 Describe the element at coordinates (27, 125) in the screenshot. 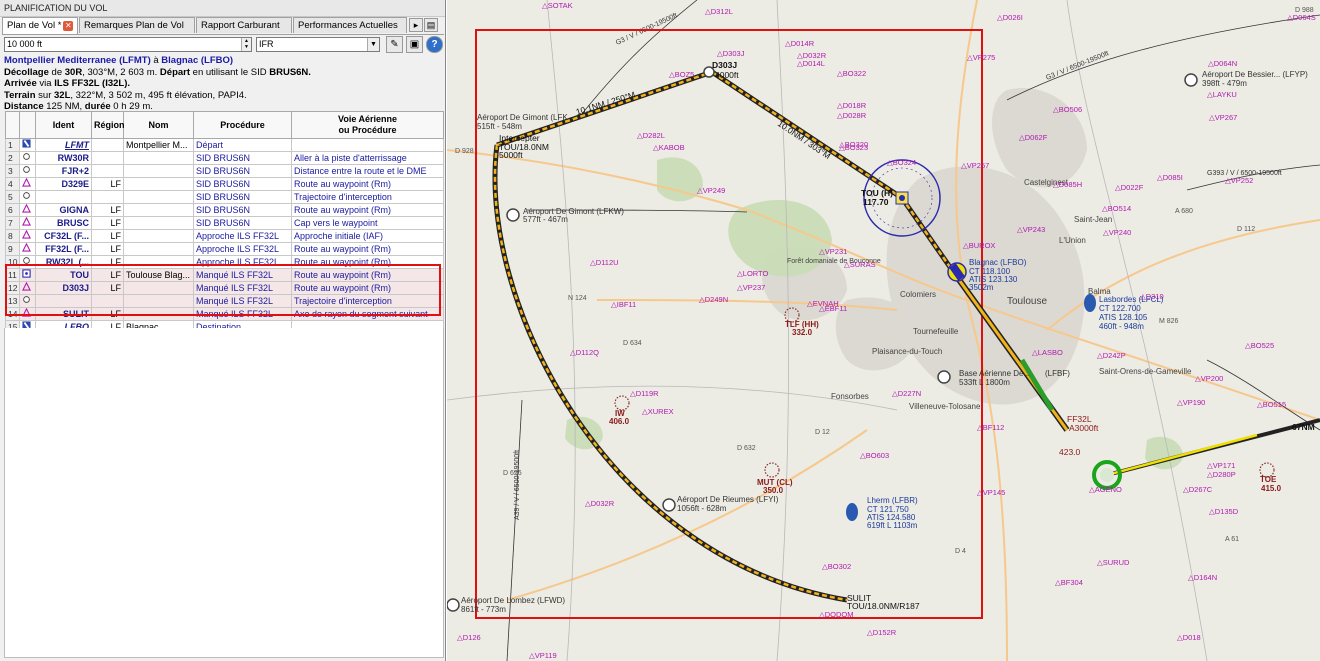

I see `col-icon` at that location.